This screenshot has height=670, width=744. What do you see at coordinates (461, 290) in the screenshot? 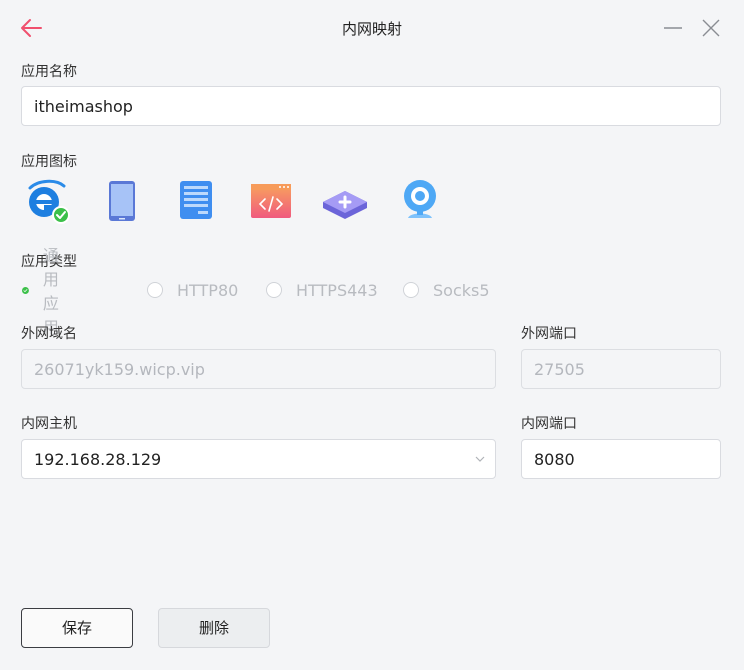
I see `radio-label-socks5: Socks5` at bounding box center [461, 290].